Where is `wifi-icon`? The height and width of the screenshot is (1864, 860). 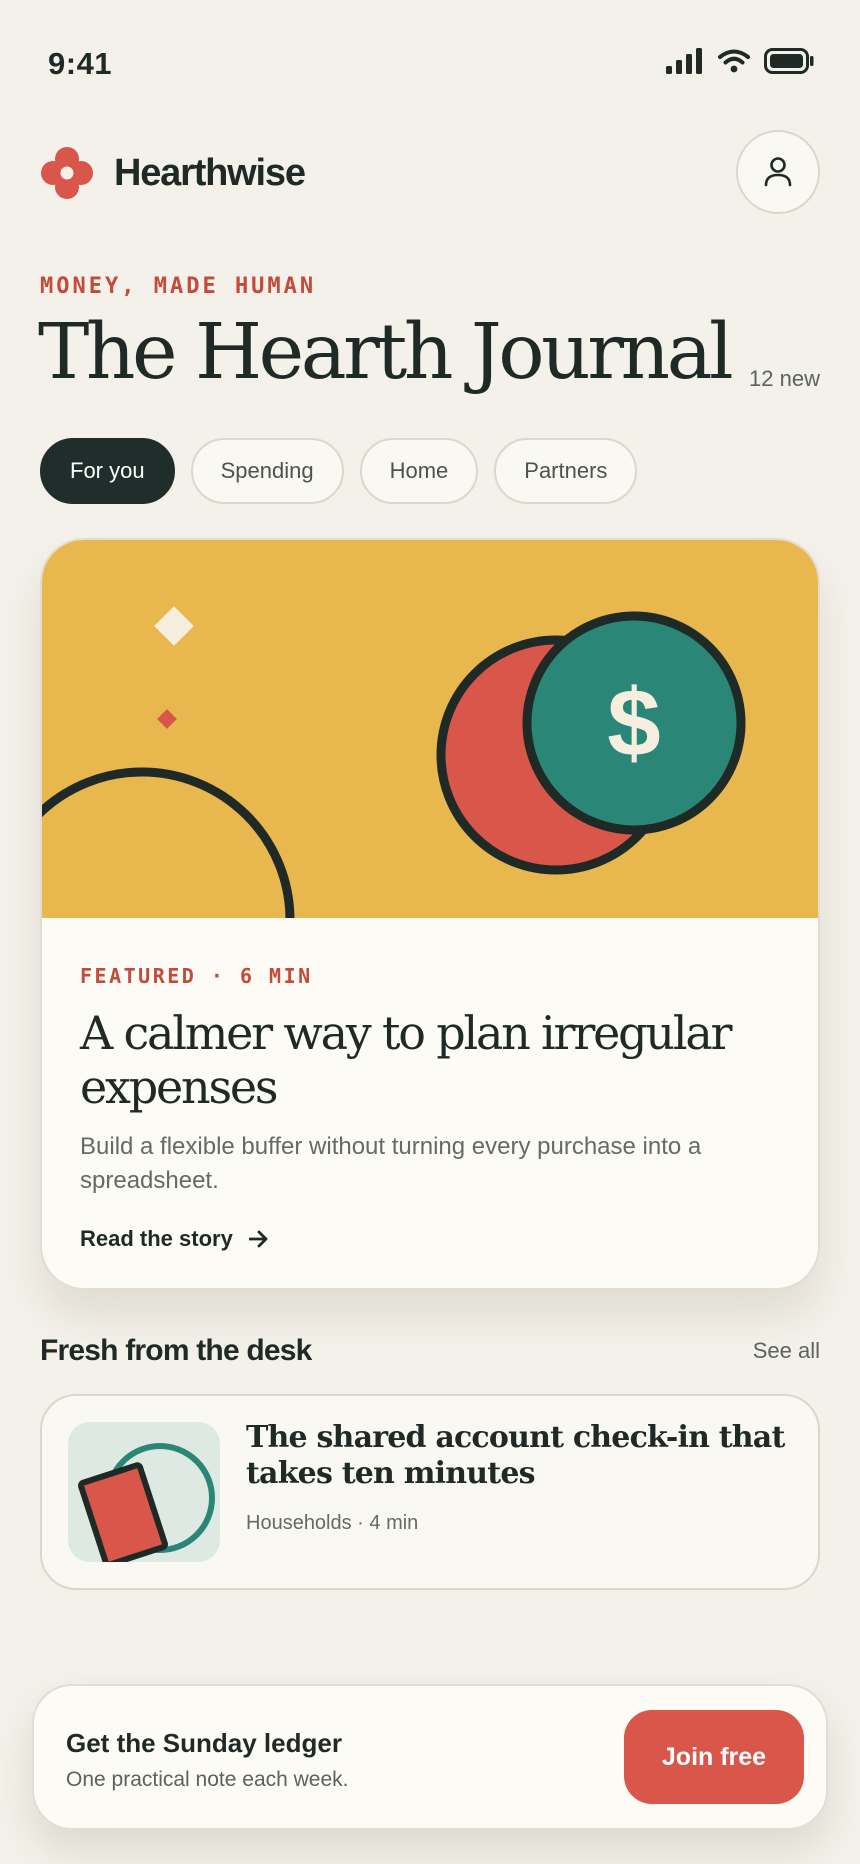
wifi-icon is located at coordinates (734, 61).